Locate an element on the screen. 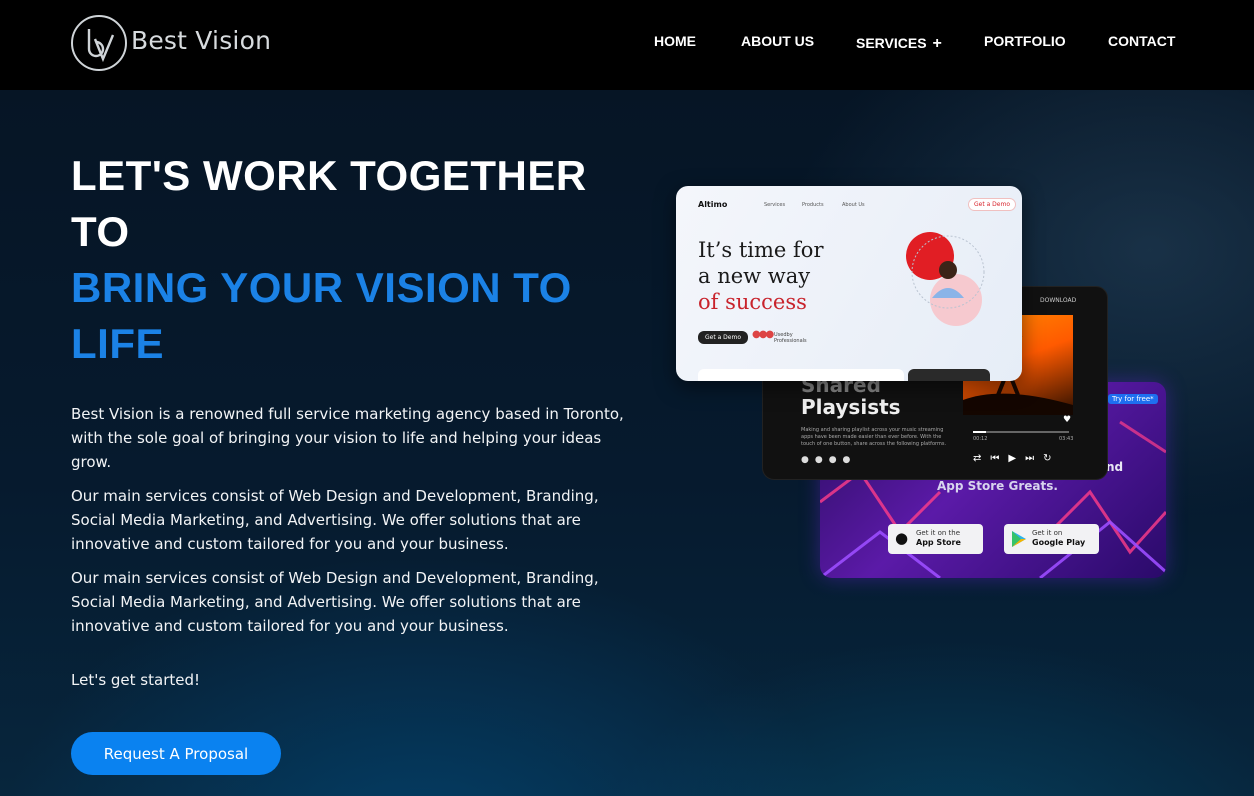 Image resolution: width=1254 pixels, height=796 pixels. google-play-big: Google Play is located at coordinates (1059, 542).